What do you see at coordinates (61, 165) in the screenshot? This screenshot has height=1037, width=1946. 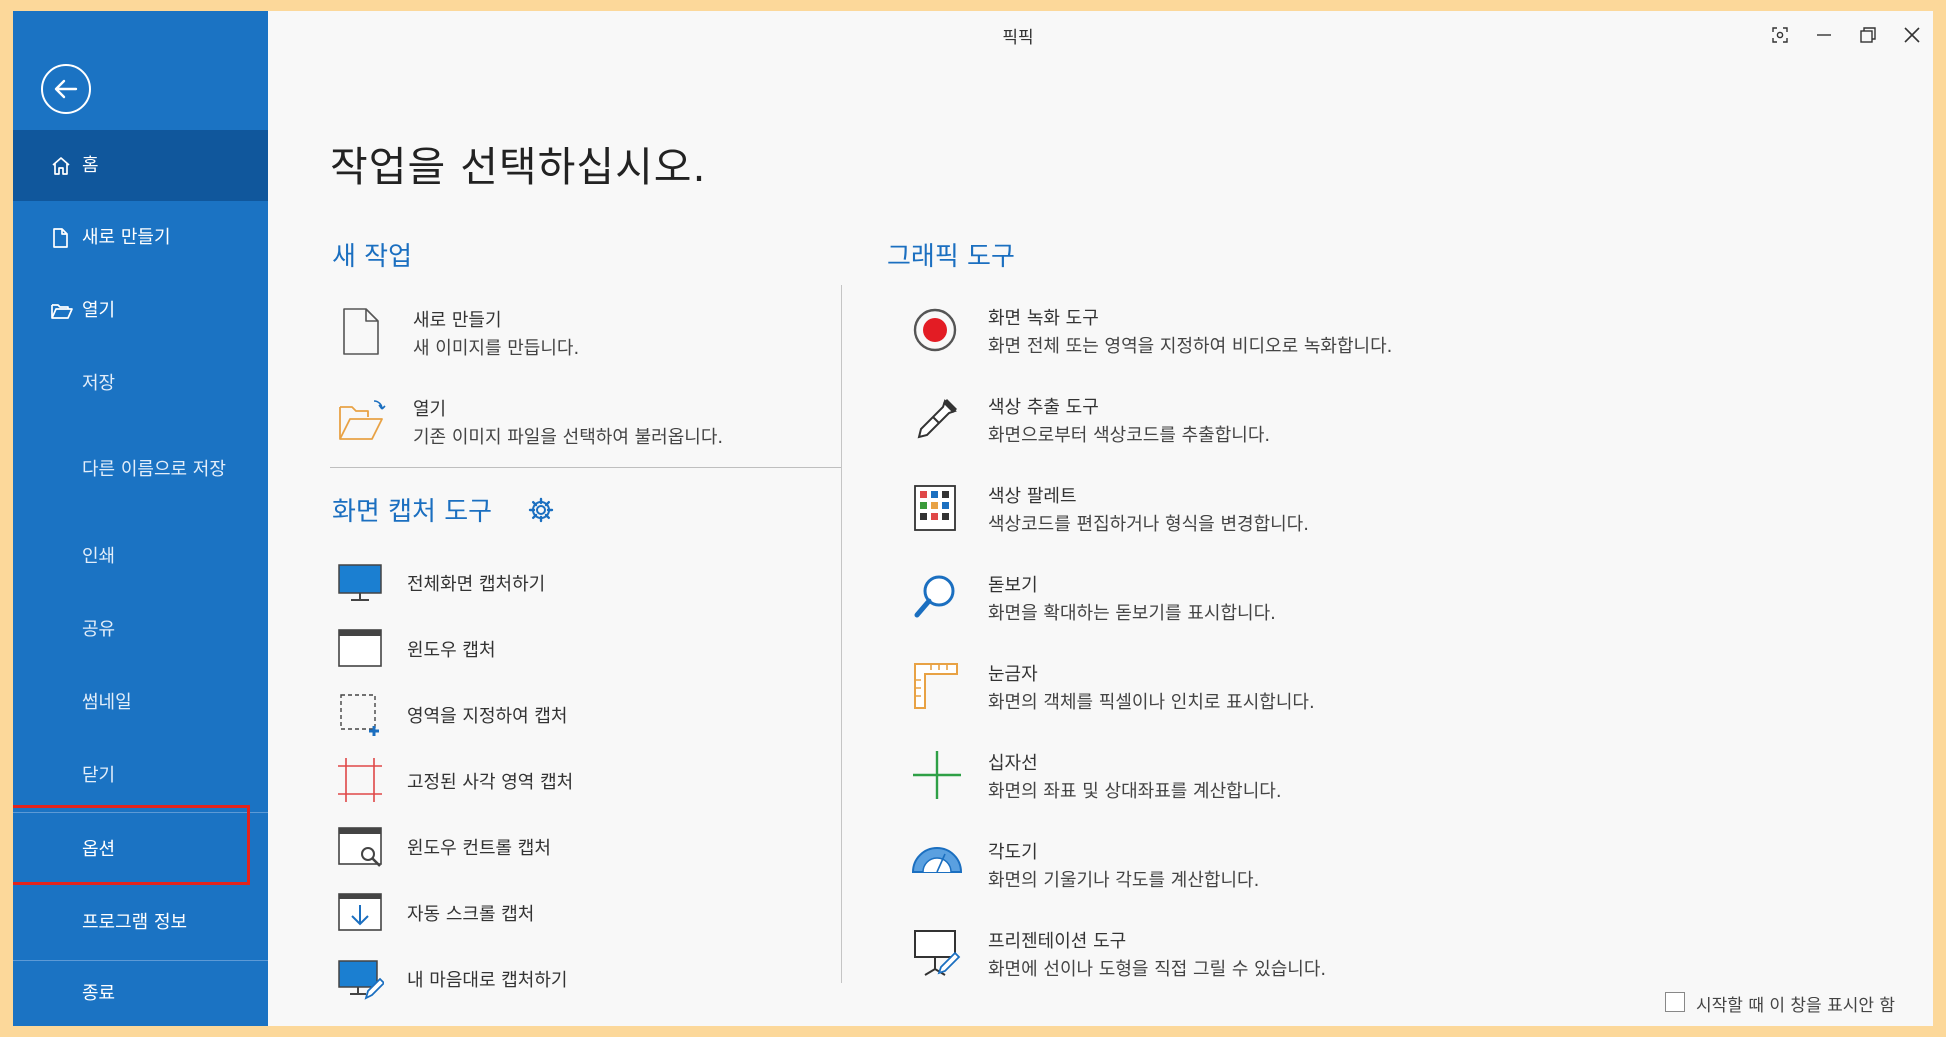 I see `home-icon` at bounding box center [61, 165].